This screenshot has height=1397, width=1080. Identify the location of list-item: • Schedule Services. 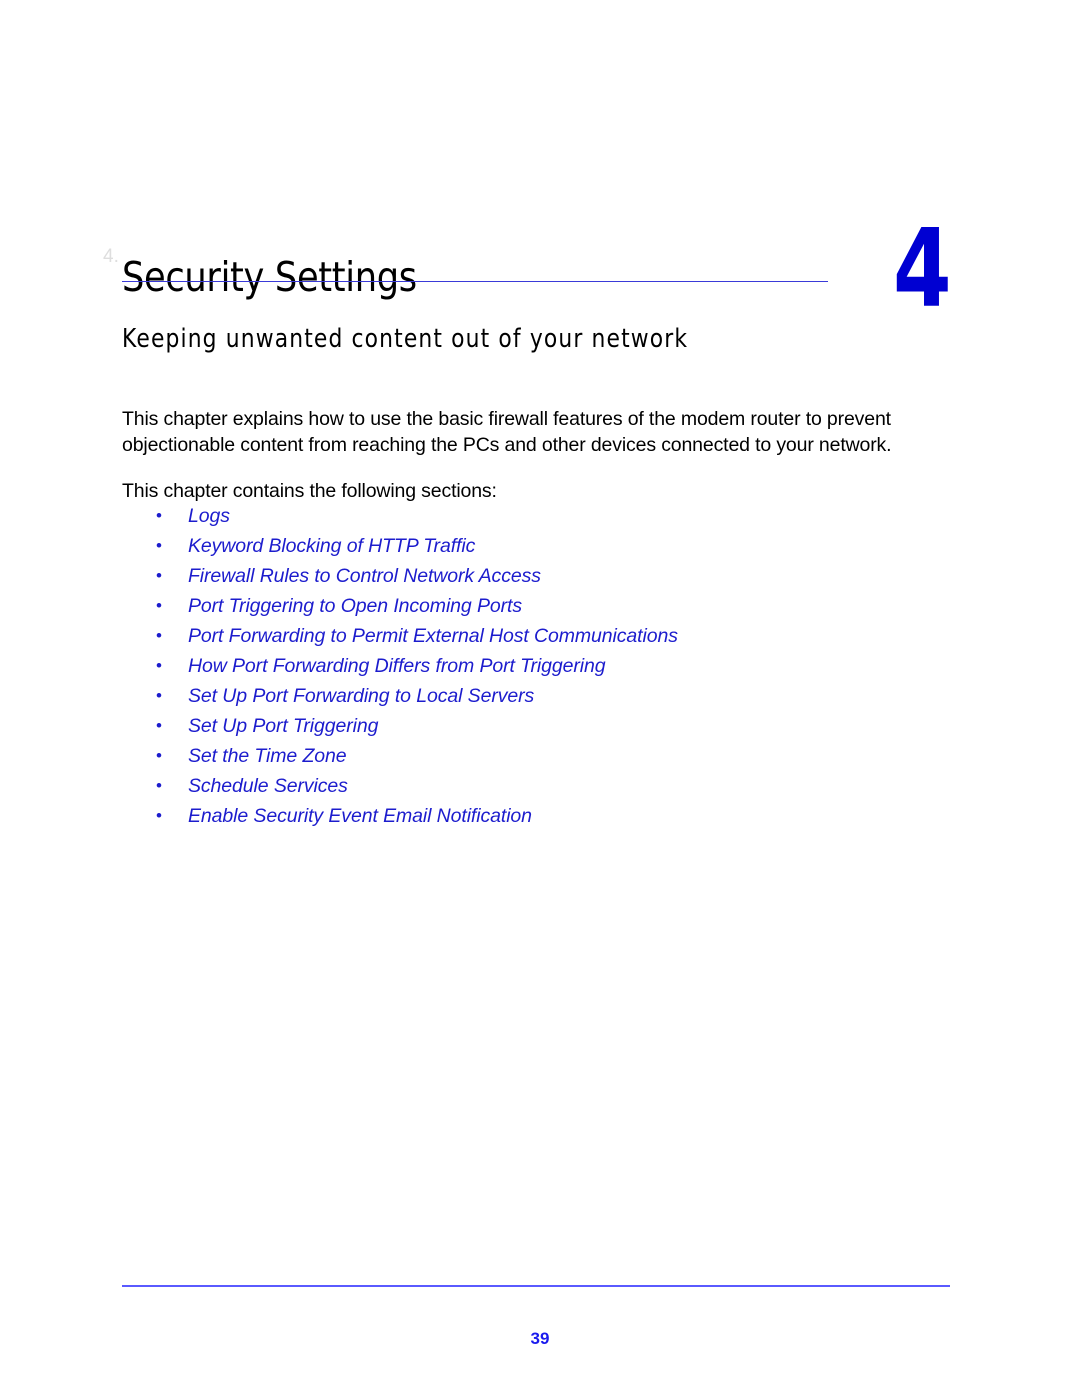
(416, 786).